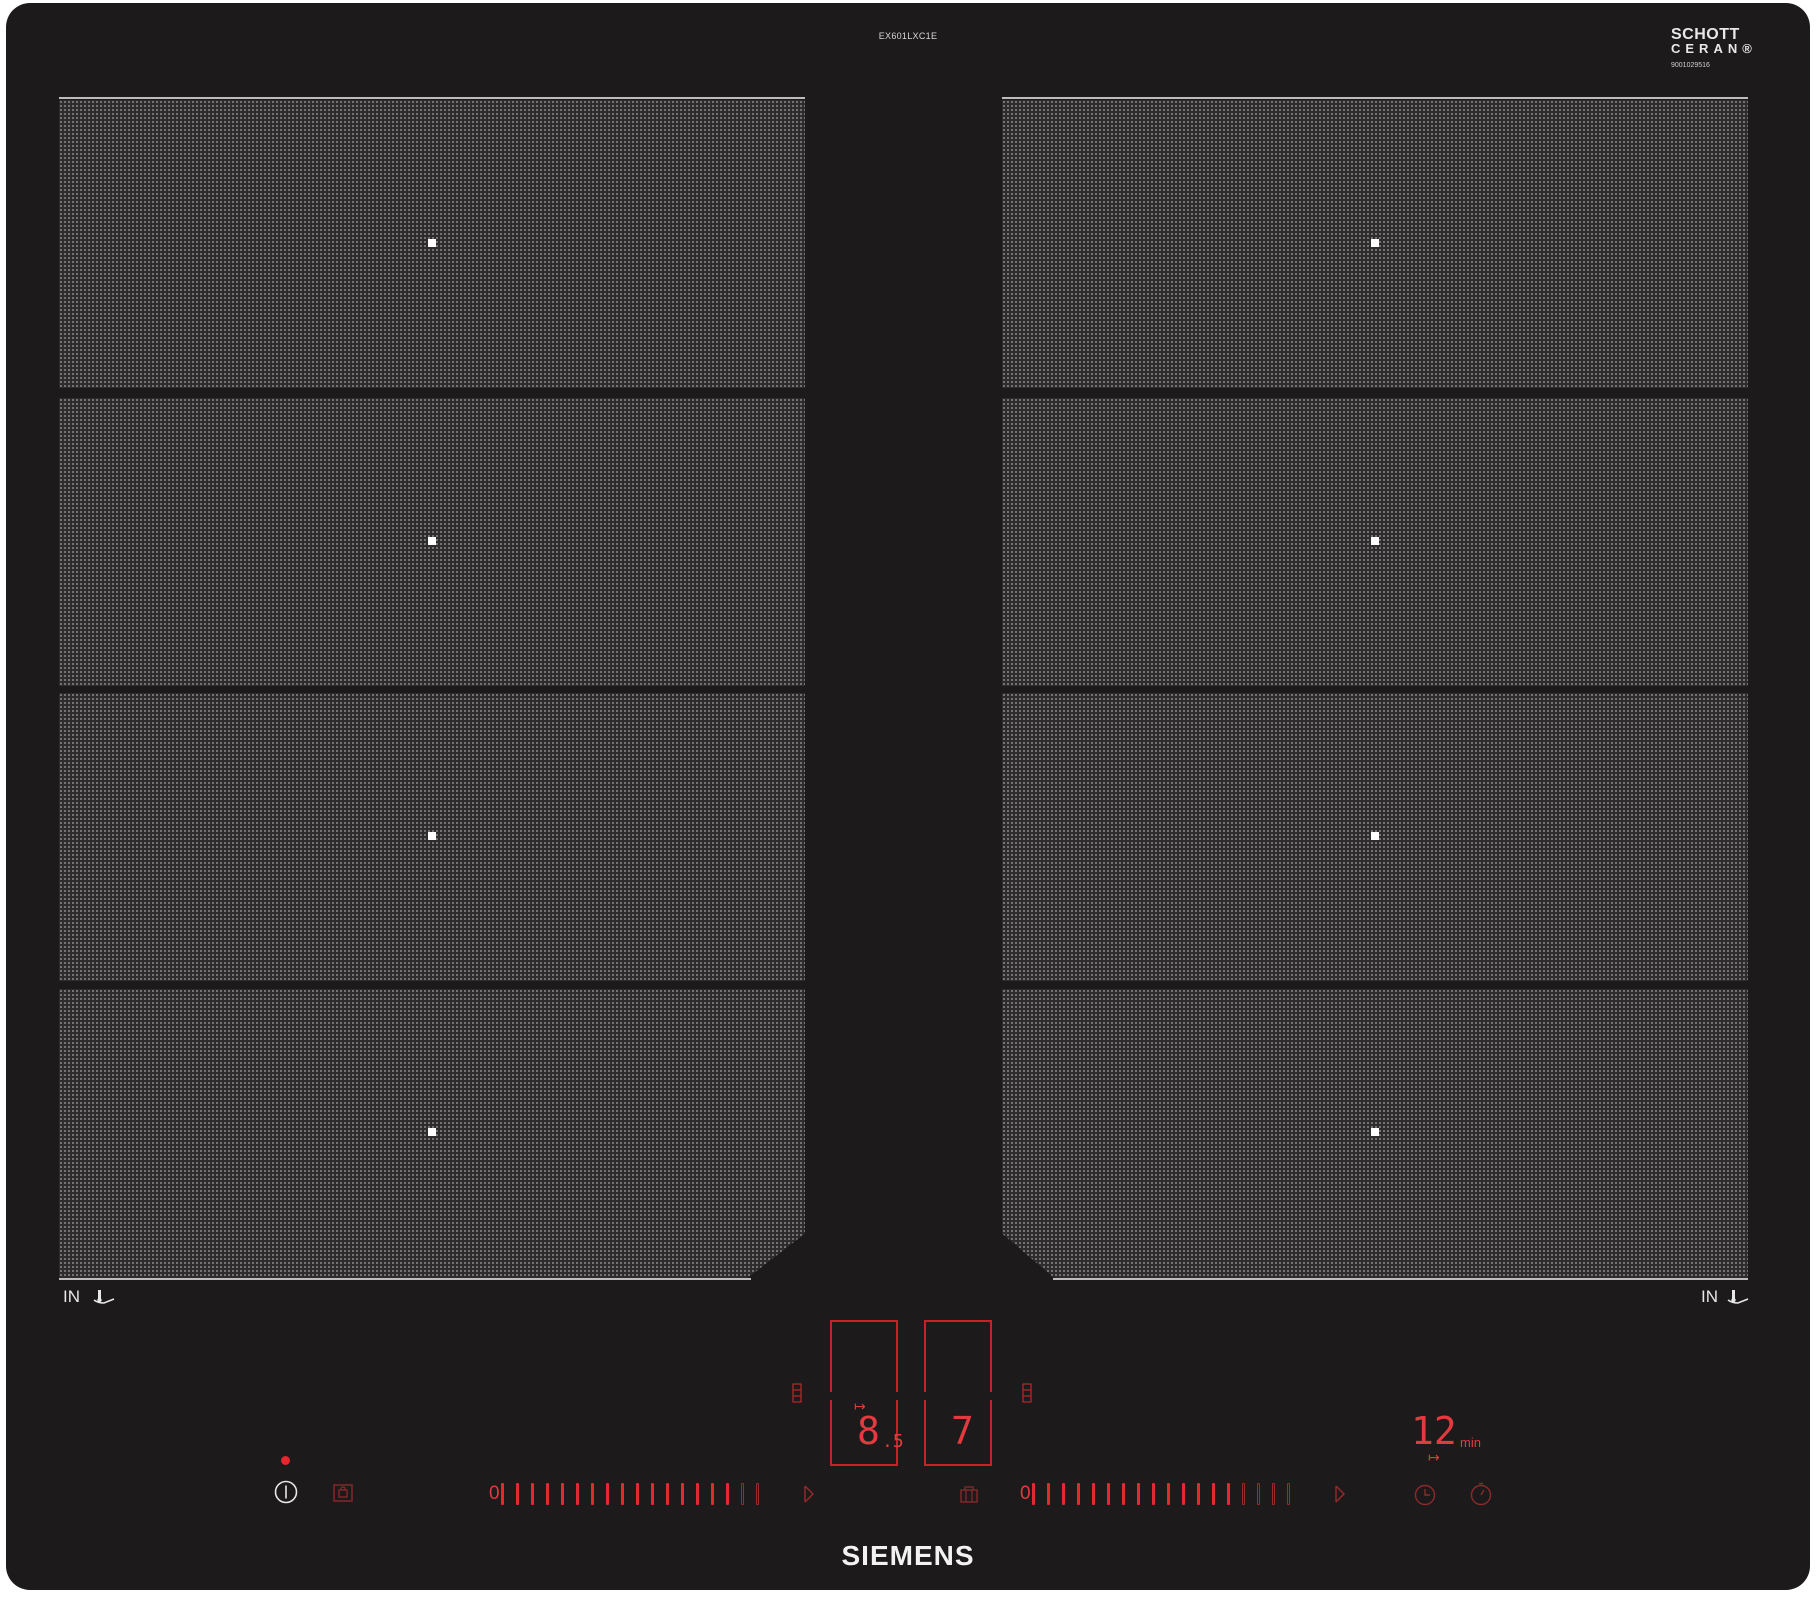 This screenshot has height=1600, width=1816. What do you see at coordinates (893, 1441) in the screenshot?
I see `left-power-decimal: .5` at bounding box center [893, 1441].